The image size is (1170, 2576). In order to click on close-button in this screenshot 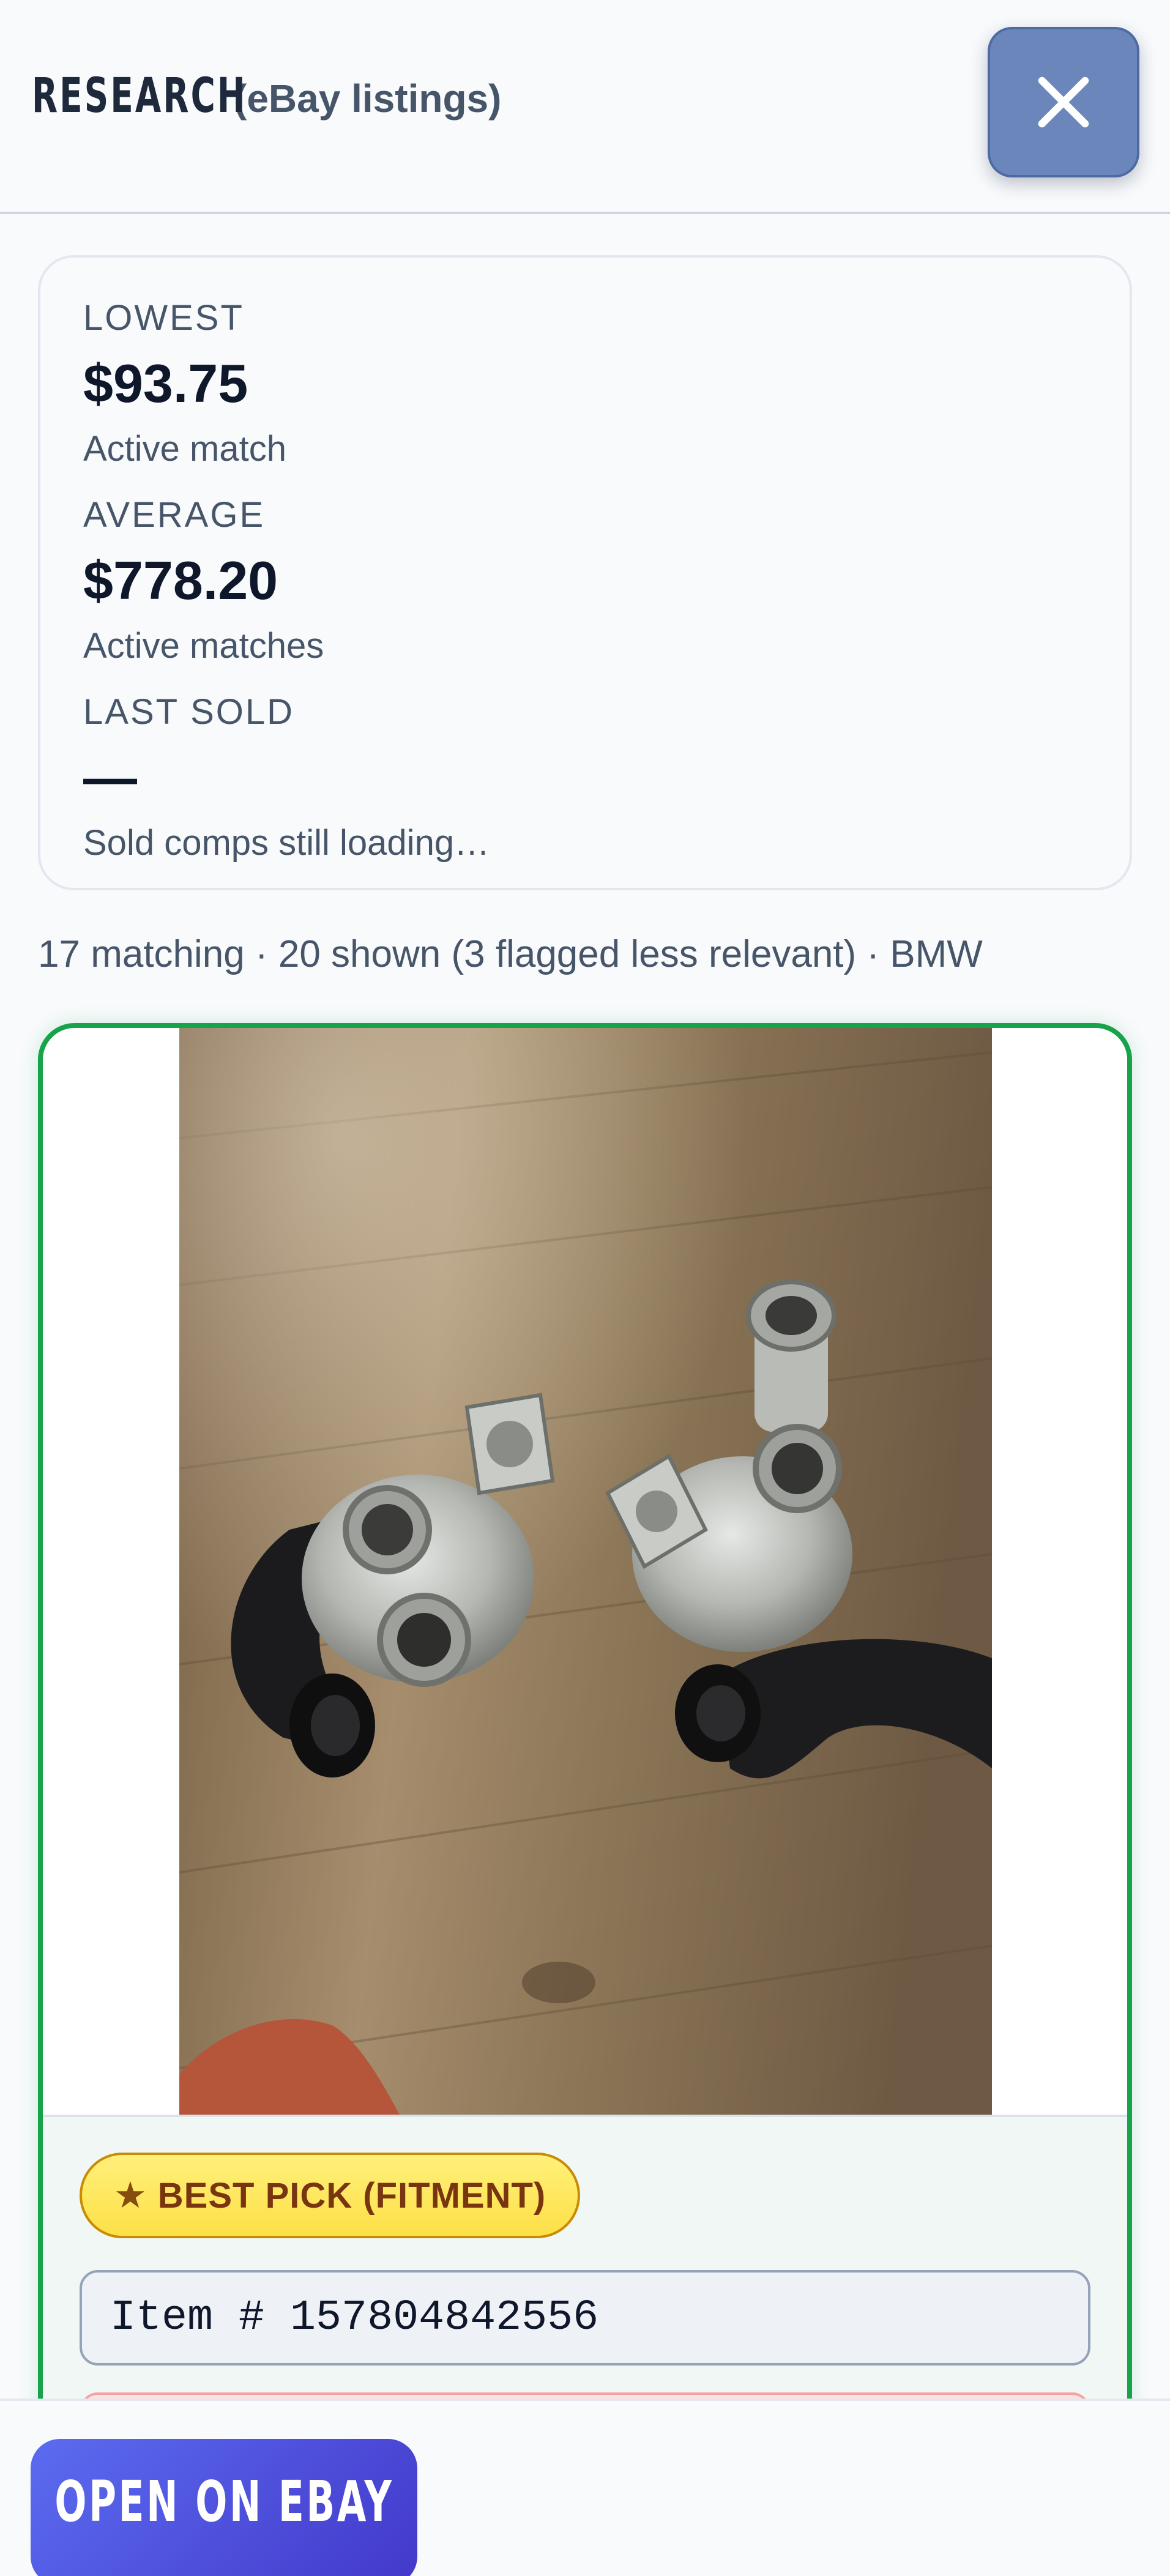, I will do `click(1063, 102)`.